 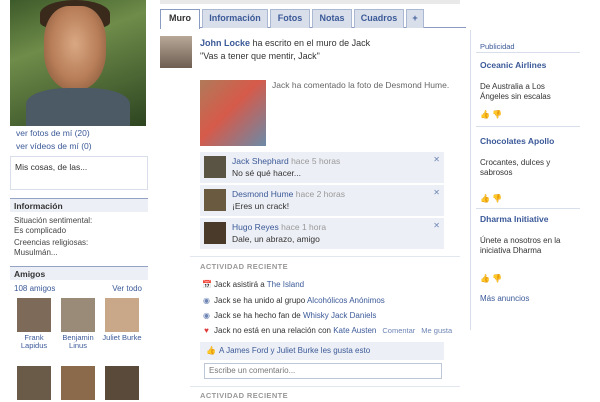 I want to click on friend-item: Frank Lapidus, so click(x=34, y=324).